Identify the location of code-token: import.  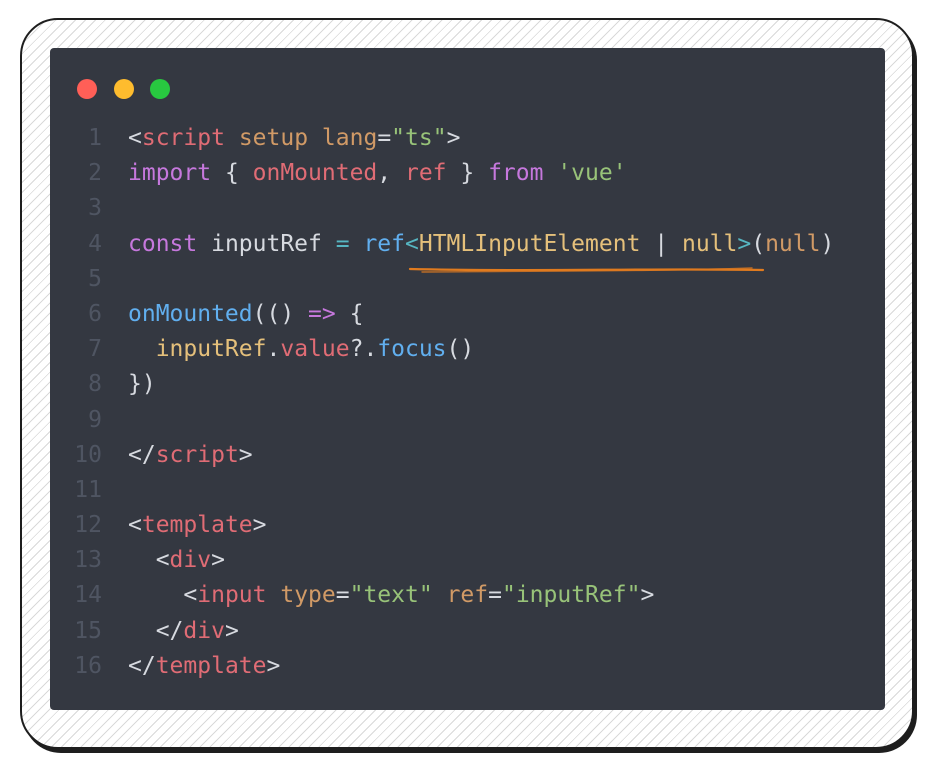
(170, 173).